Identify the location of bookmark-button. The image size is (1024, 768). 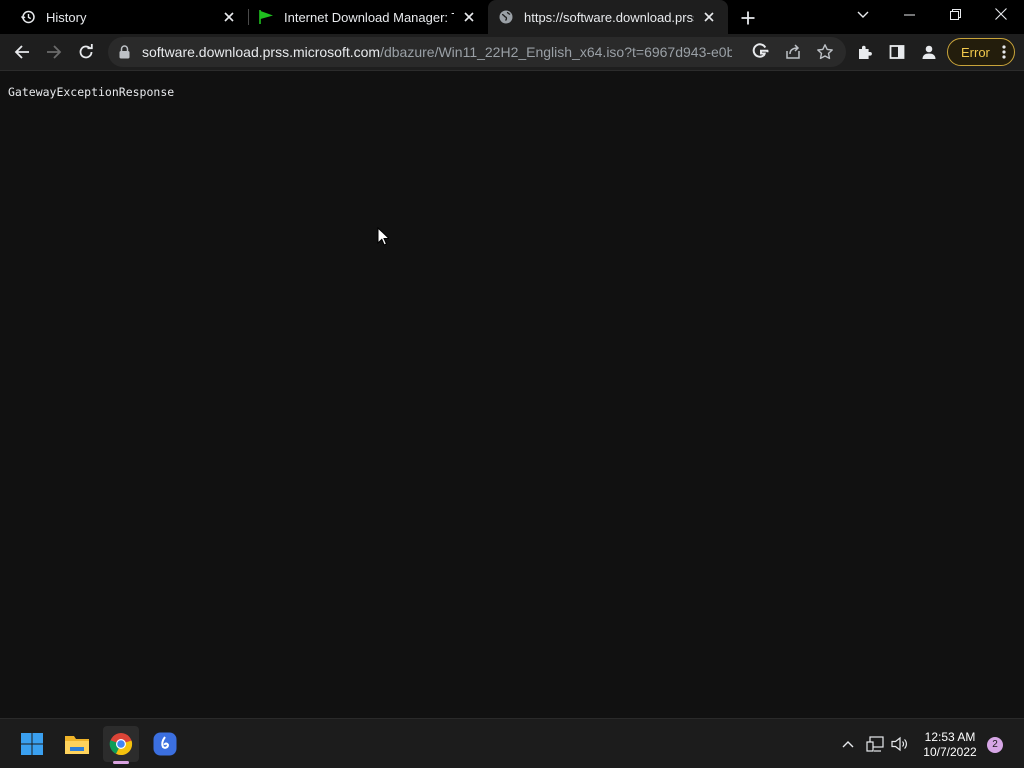
(825, 52).